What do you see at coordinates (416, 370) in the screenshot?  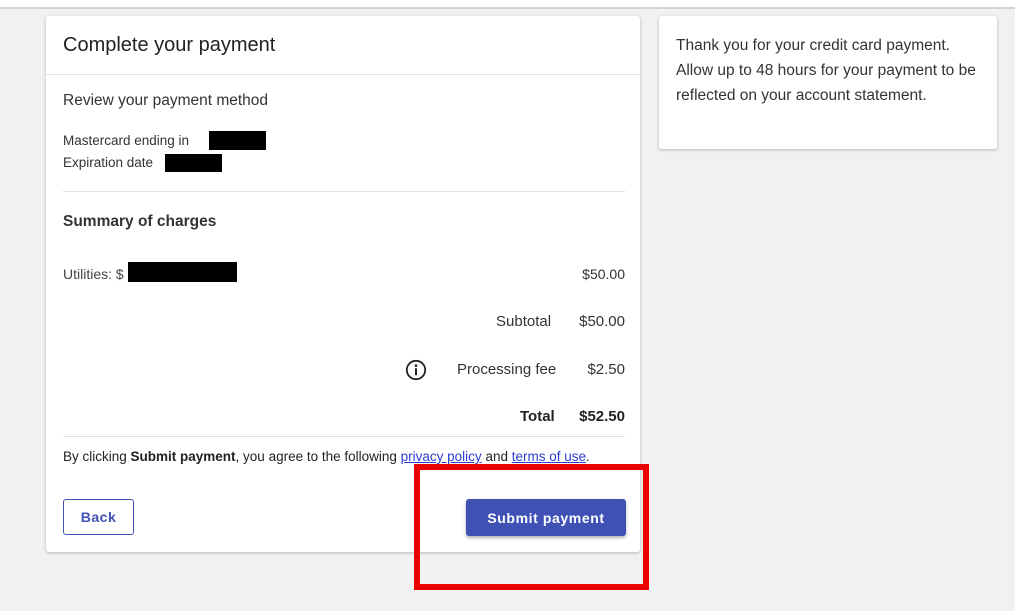 I see `info-icon` at bounding box center [416, 370].